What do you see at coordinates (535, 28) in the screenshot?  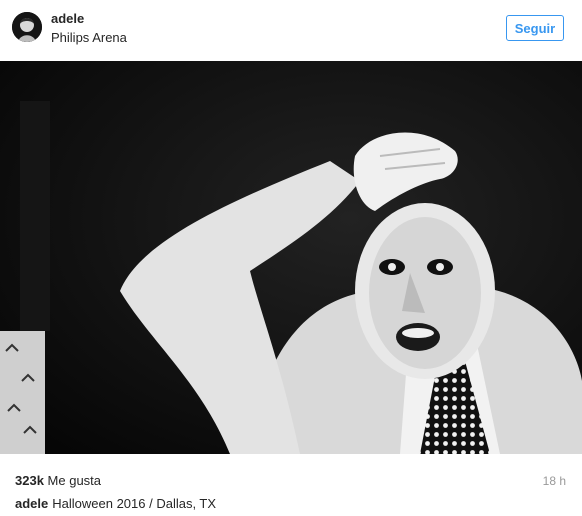 I see `follow-button: Seguir` at bounding box center [535, 28].